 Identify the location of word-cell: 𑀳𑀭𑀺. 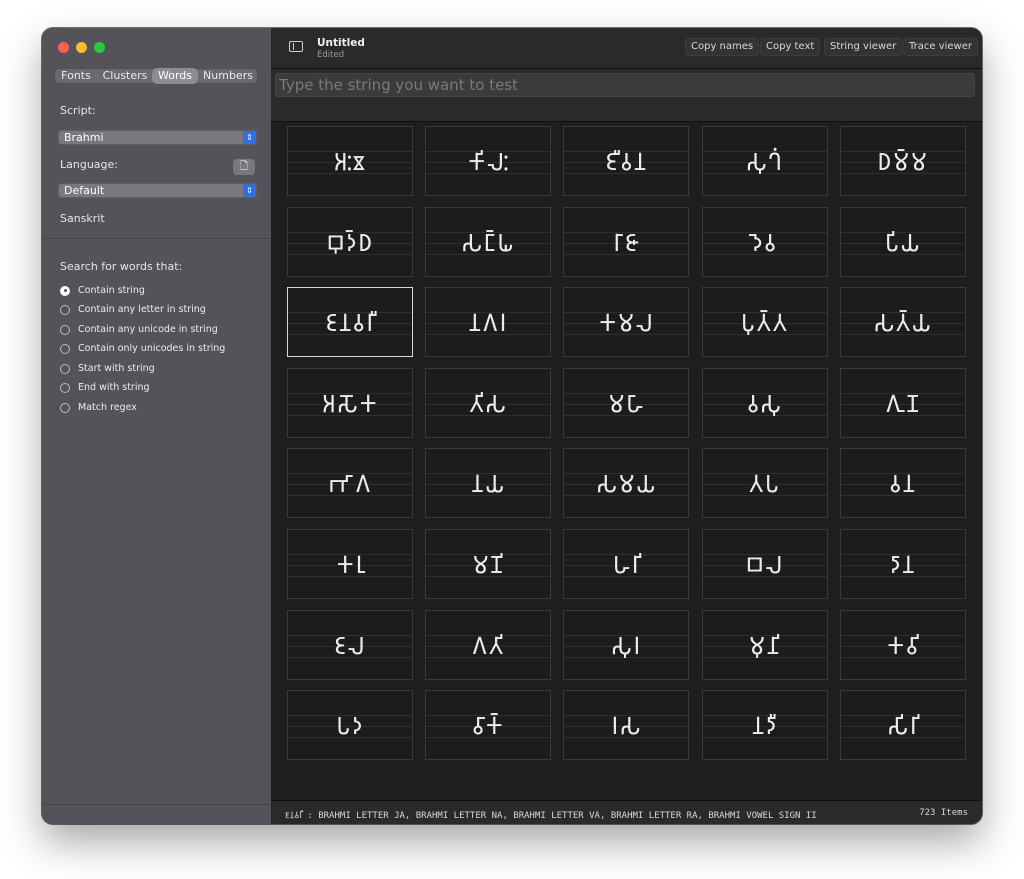
(626, 564).